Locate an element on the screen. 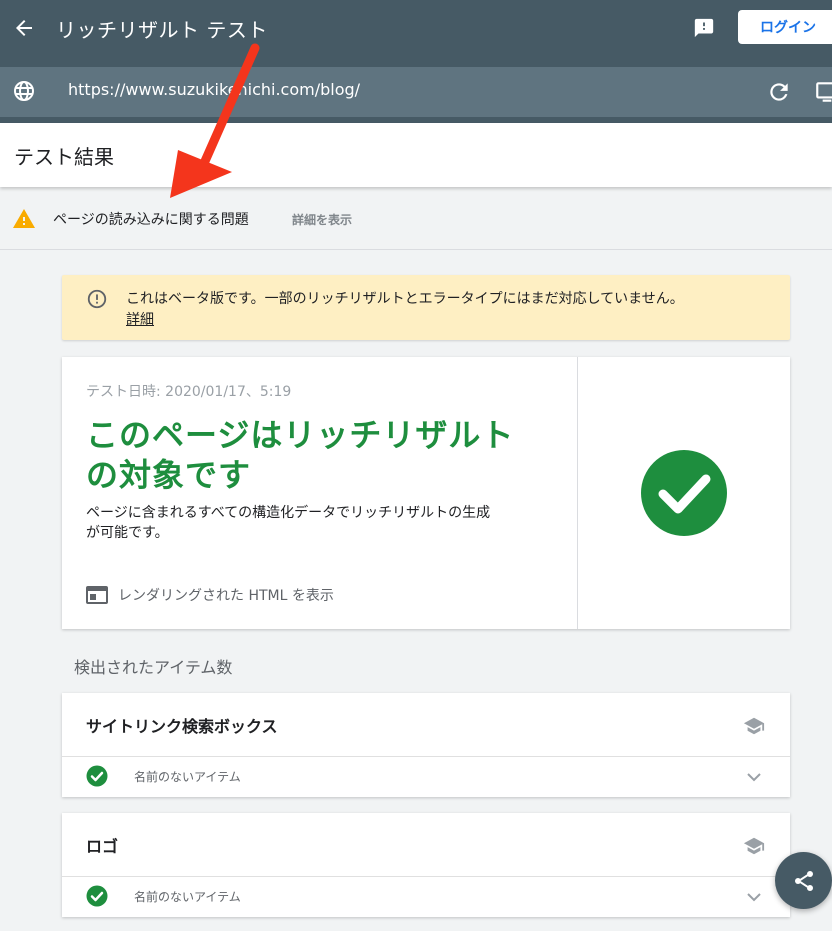 This screenshot has height=931, width=832. item-title: サイトリンク検索ボックス is located at coordinates (182, 726).